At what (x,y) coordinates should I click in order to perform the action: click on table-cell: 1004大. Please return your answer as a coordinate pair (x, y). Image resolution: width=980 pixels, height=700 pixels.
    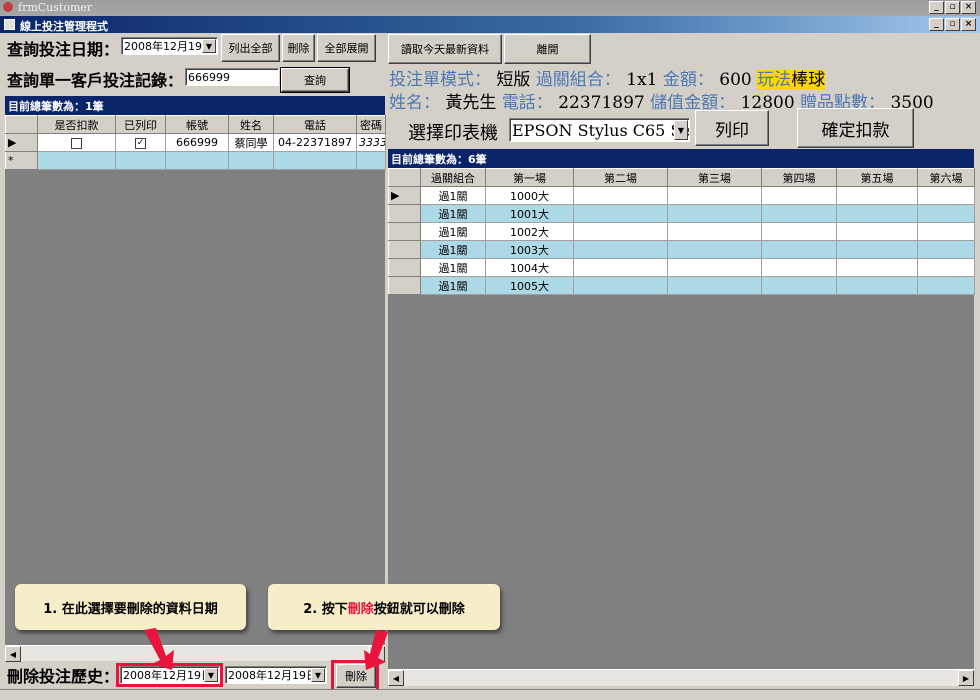
    Looking at the image, I should click on (529, 267).